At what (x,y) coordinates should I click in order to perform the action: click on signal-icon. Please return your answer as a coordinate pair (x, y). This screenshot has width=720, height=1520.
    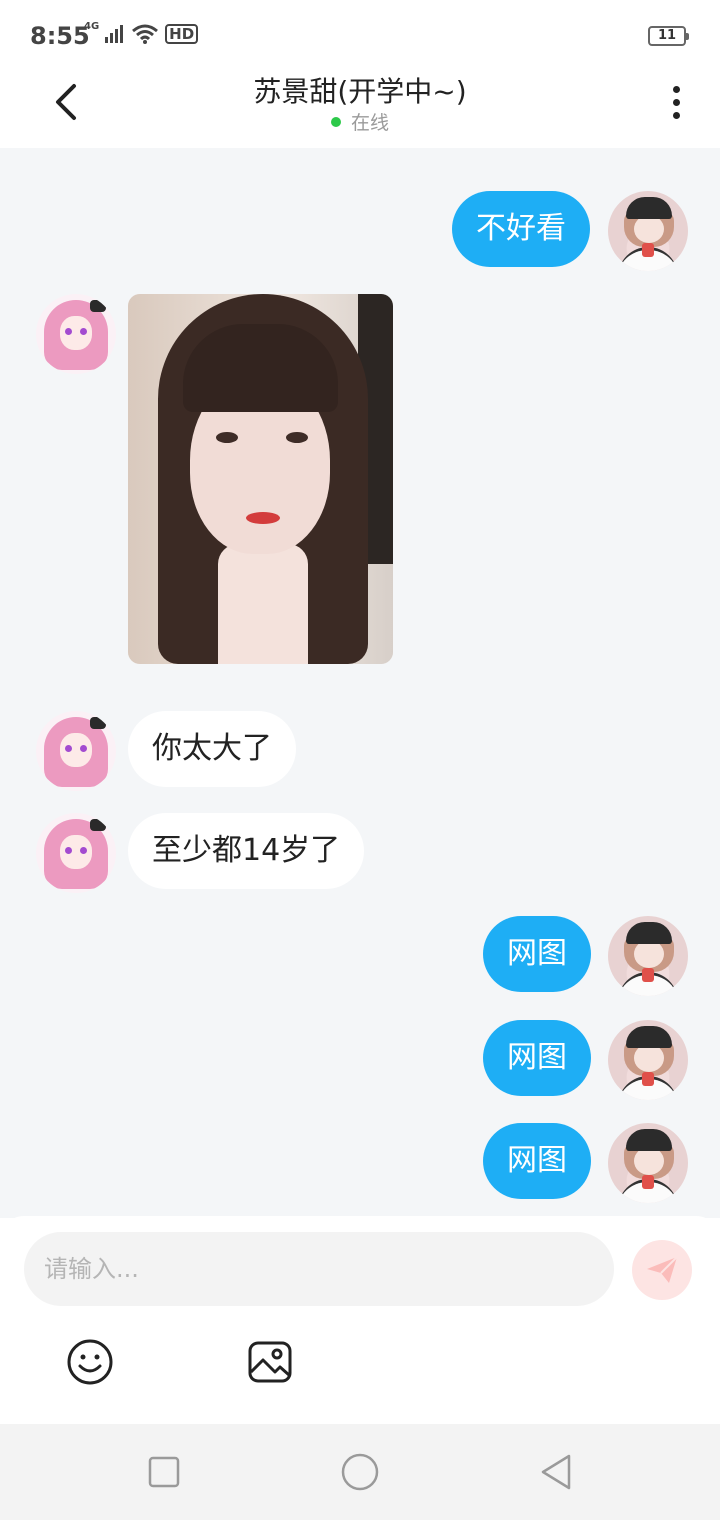
    Looking at the image, I should click on (114, 34).